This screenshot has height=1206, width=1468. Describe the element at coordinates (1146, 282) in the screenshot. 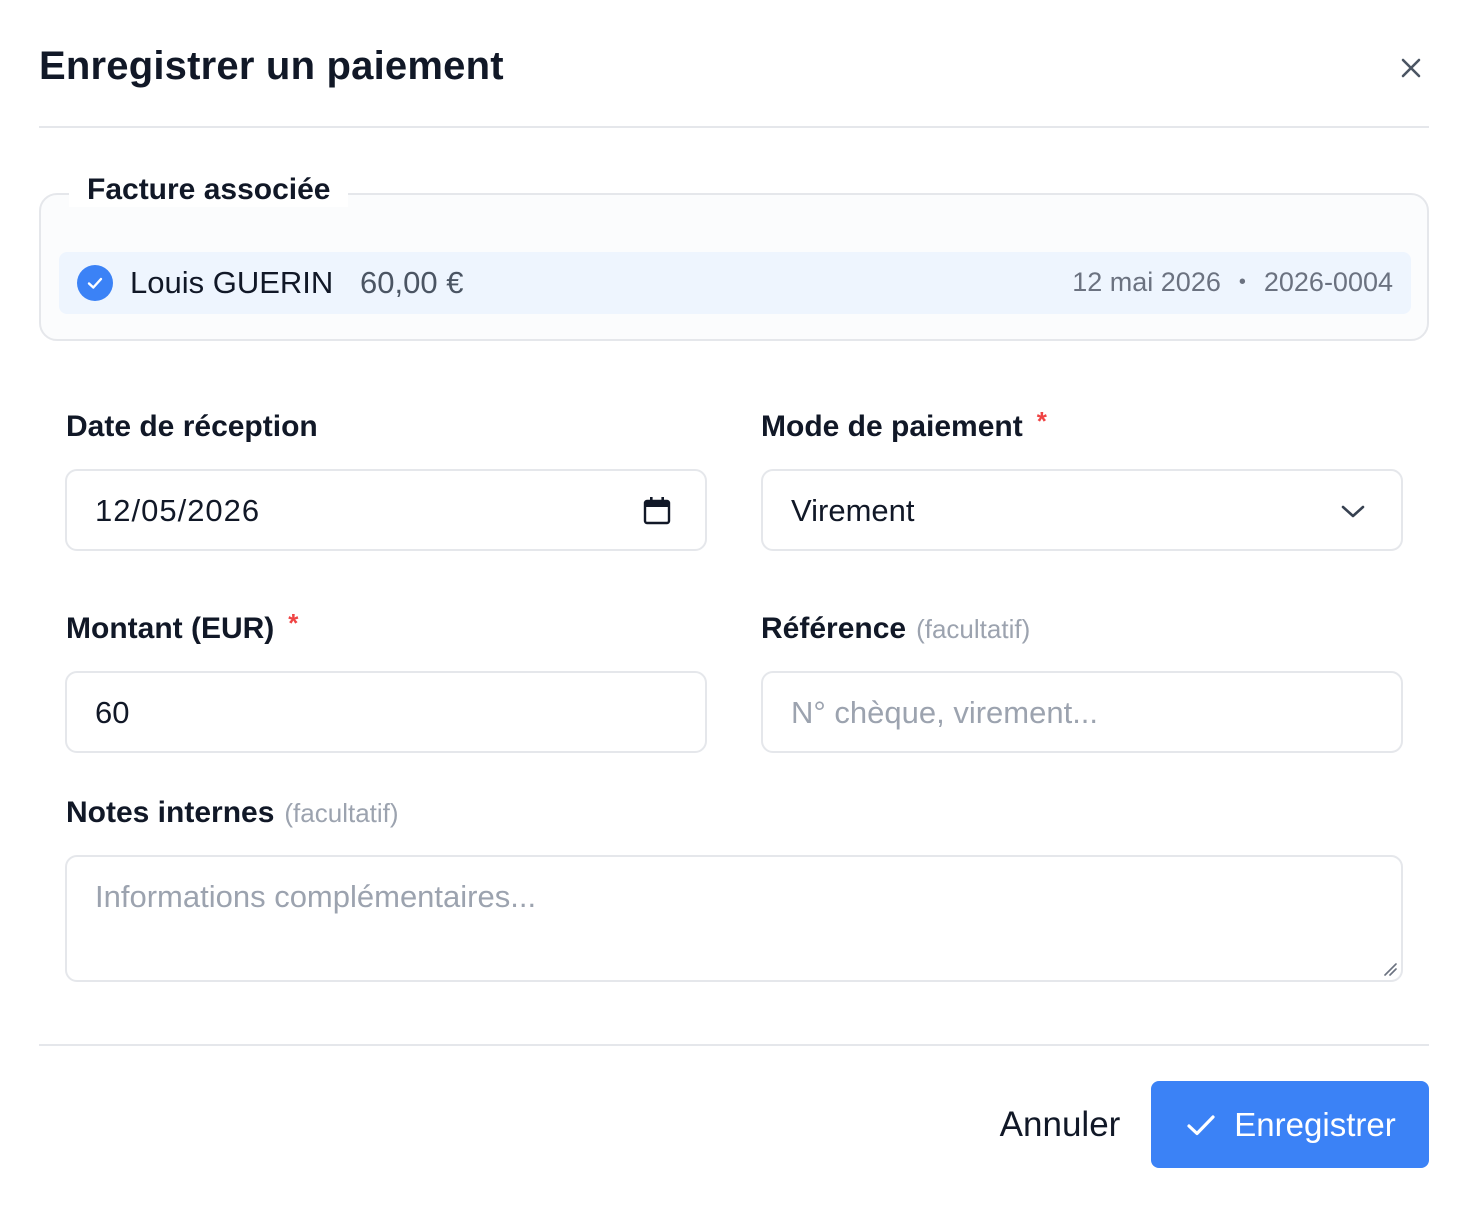

I see `invoice-date: 12 mai 2026` at that location.